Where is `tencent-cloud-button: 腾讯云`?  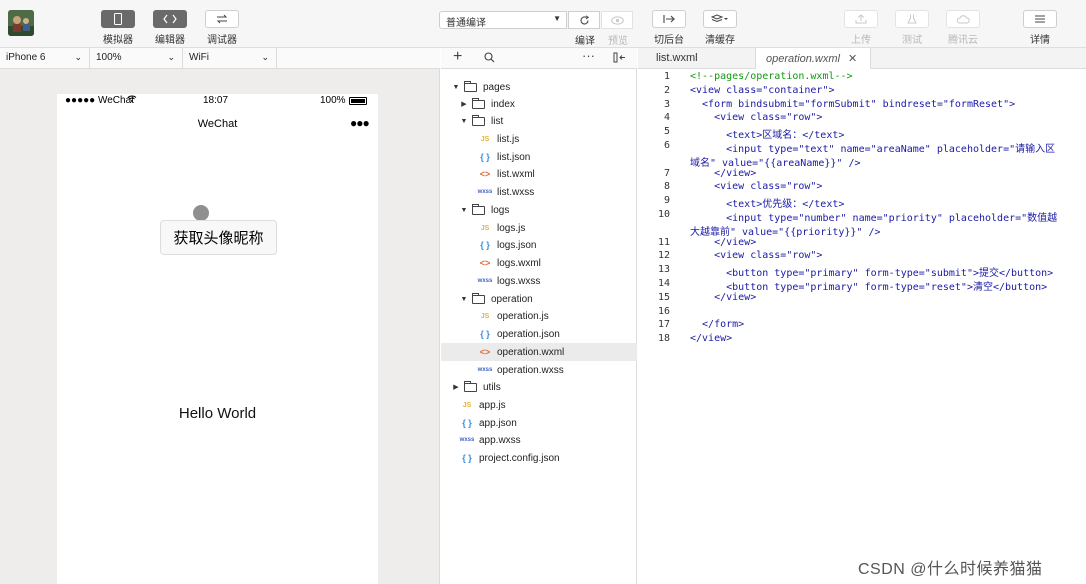 tencent-cloud-button: 腾讯云 is located at coordinates (963, 28).